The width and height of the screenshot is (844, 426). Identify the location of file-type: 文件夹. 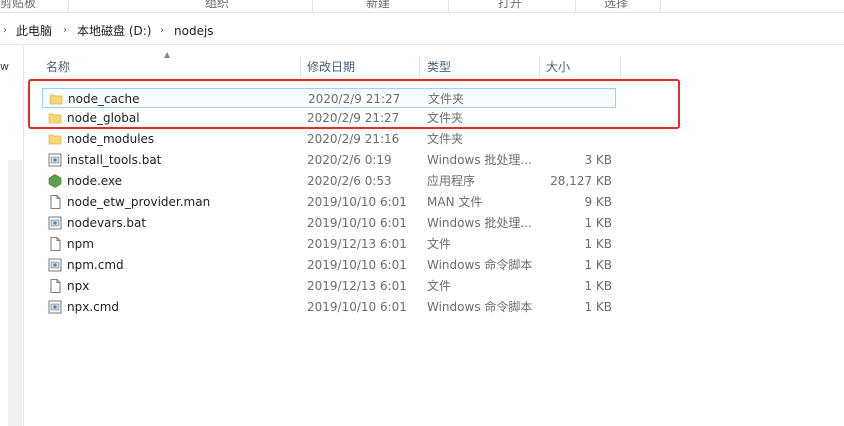
(445, 139).